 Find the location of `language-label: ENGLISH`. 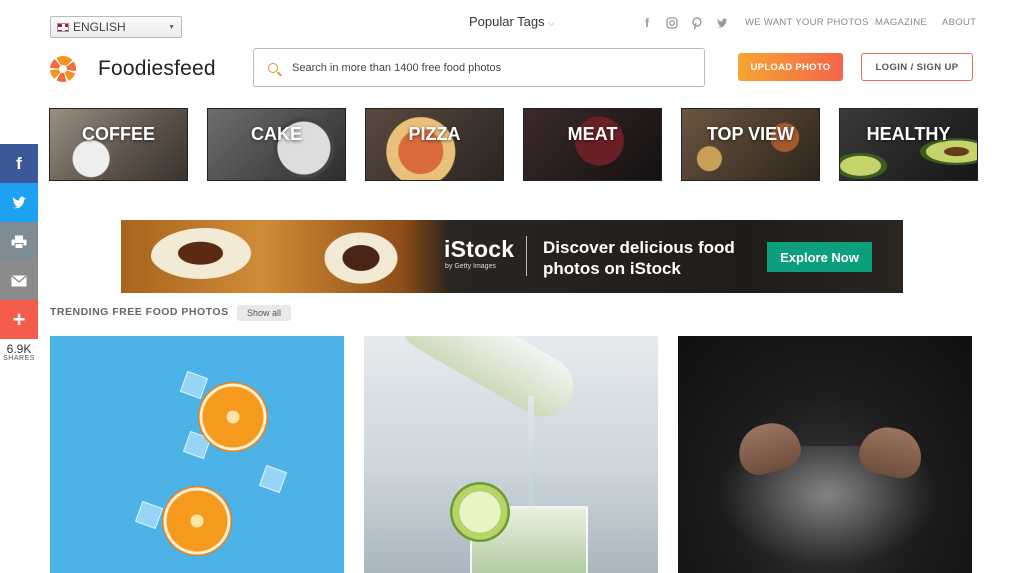

language-label: ENGLISH is located at coordinates (99, 27).